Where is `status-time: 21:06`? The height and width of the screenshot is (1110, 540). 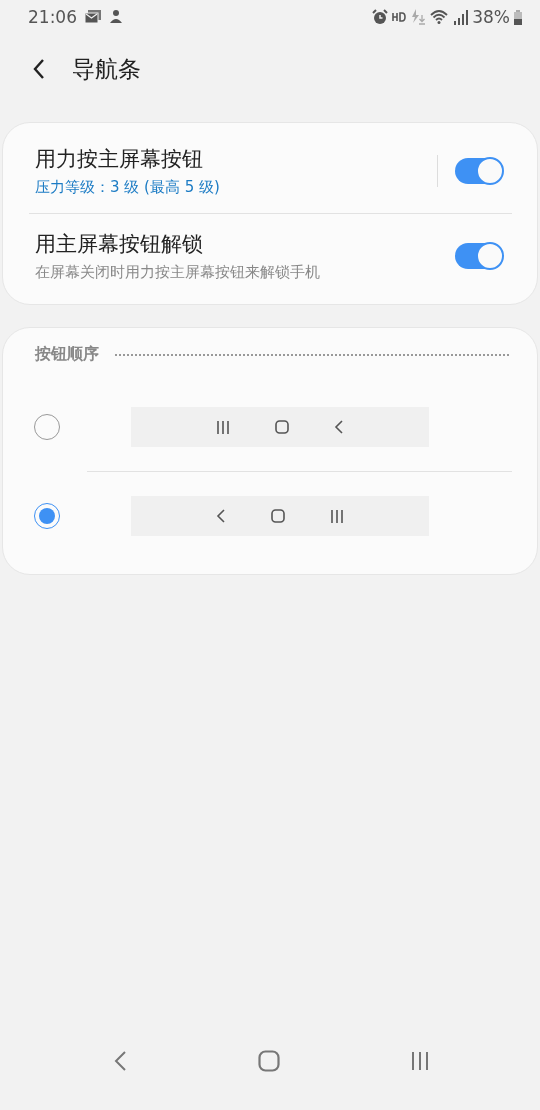
status-time: 21:06 is located at coordinates (52, 17).